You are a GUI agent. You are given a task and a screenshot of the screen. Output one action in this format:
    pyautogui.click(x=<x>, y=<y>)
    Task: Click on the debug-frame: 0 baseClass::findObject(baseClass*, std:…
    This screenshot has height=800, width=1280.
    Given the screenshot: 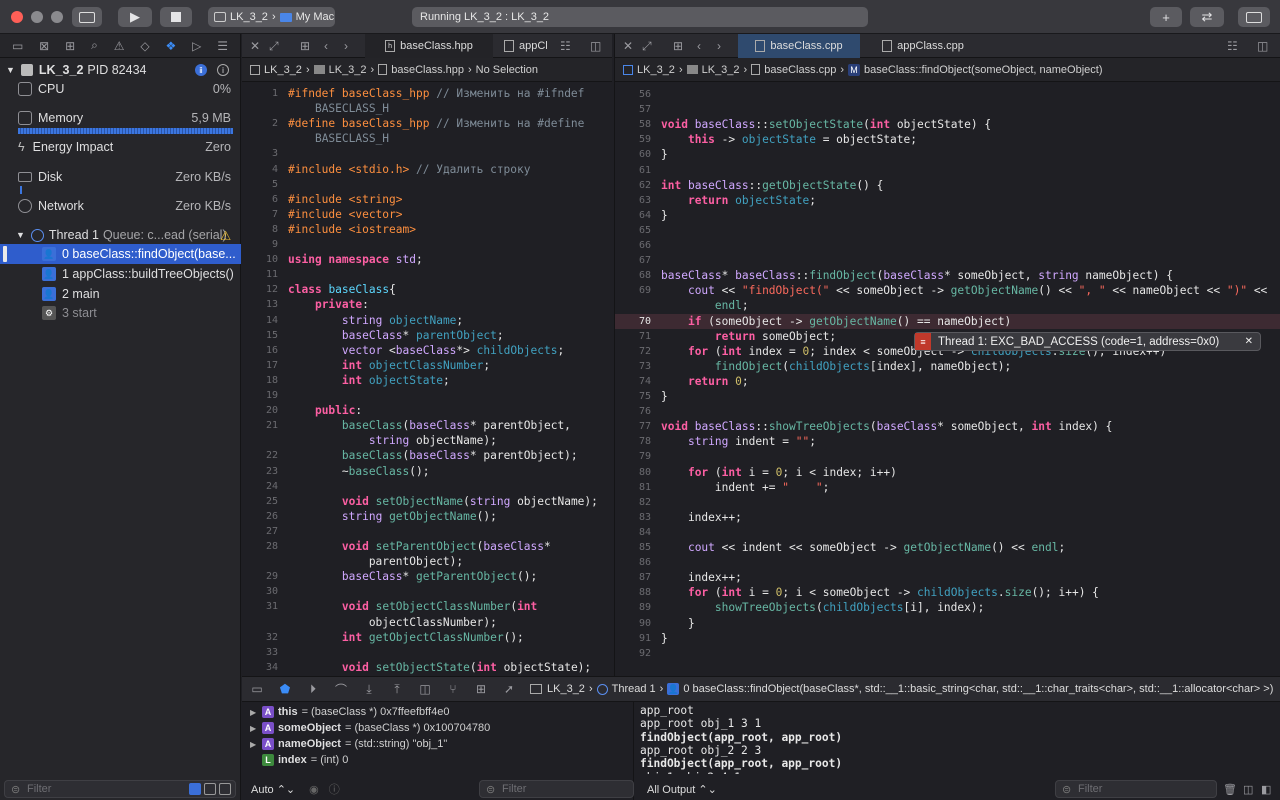 What is the action you would take?
    pyautogui.click(x=978, y=689)
    